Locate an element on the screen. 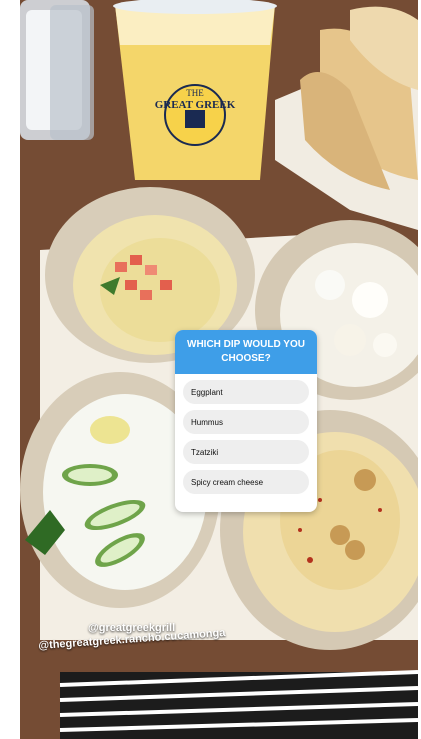 The width and height of the screenshot is (421, 739). poll-option-eggplant: Eggplant is located at coordinates (246, 392).